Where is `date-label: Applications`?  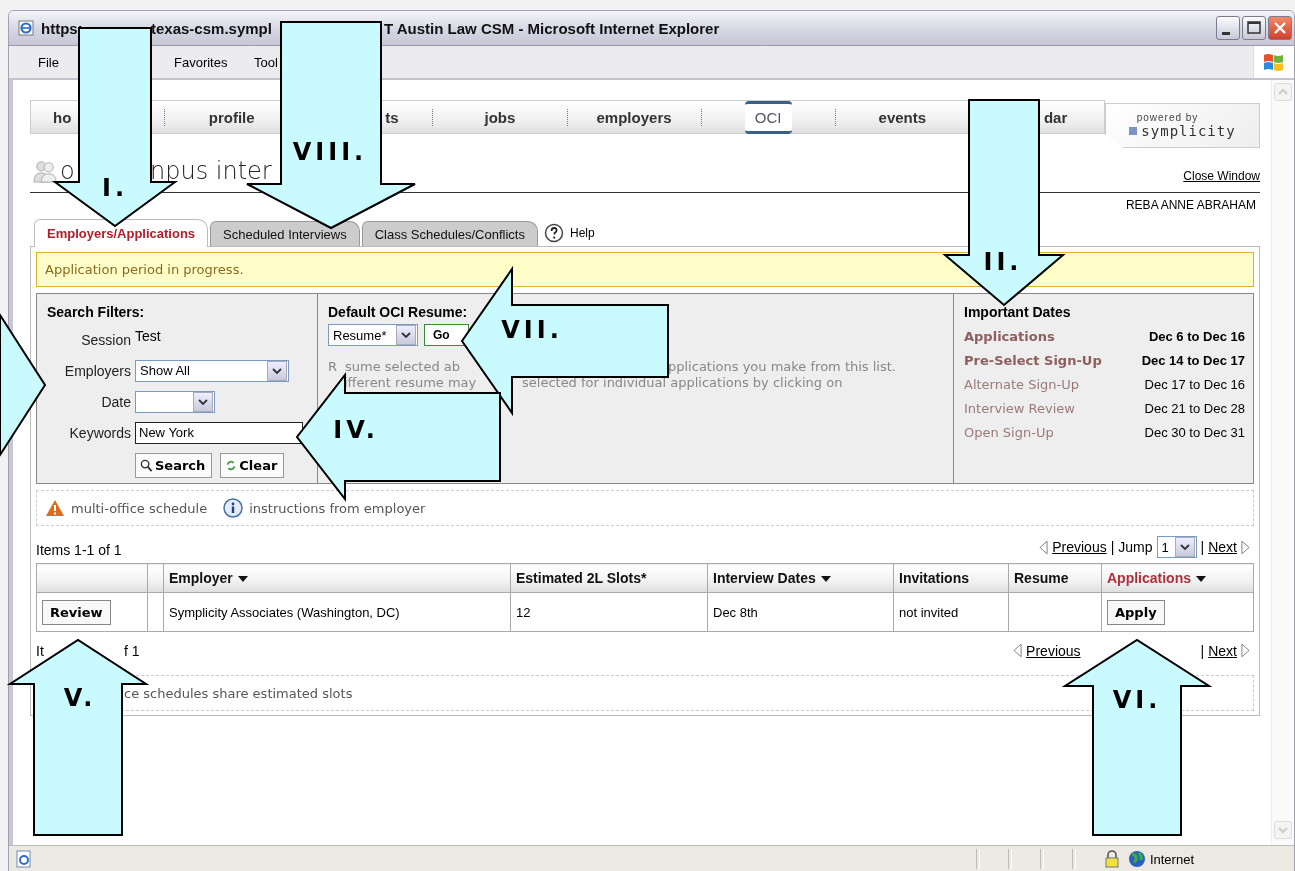 date-label: Applications is located at coordinates (1009, 336).